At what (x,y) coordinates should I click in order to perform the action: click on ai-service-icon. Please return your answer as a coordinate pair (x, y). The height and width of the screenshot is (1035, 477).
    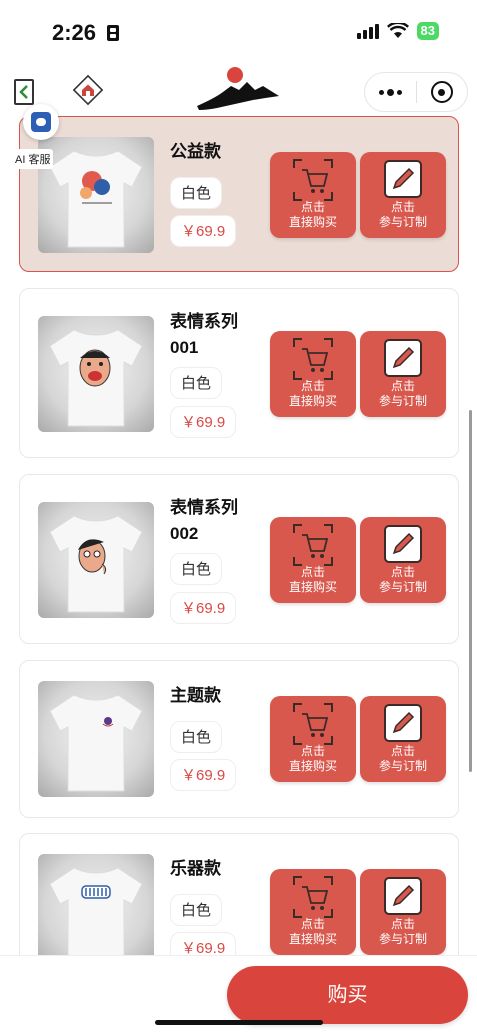
    Looking at the image, I should click on (41, 122).